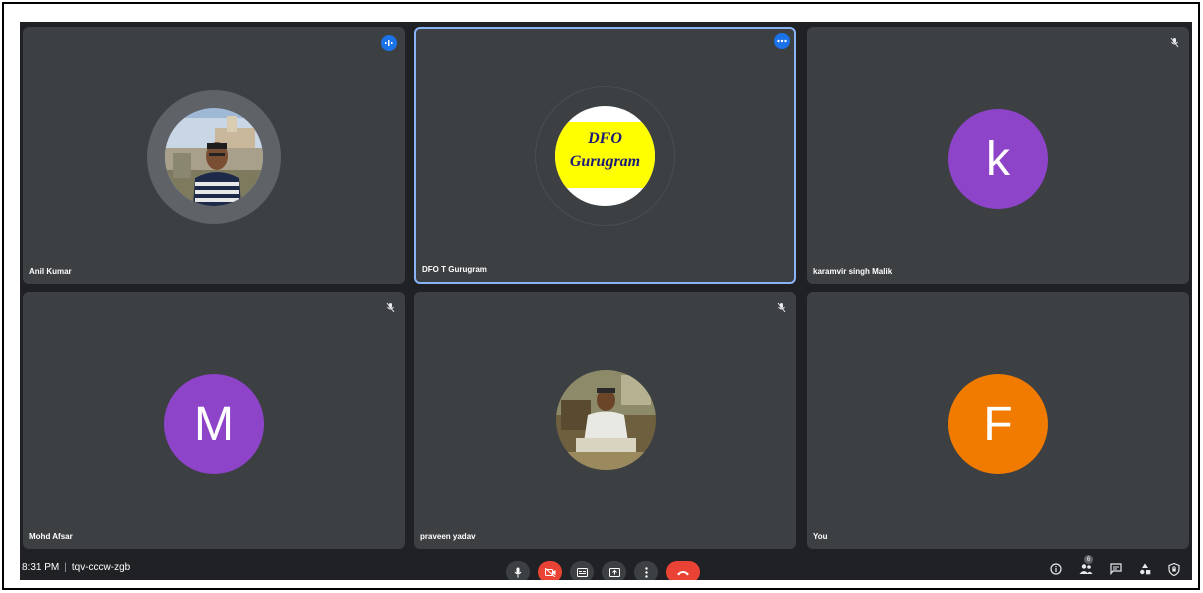 The height and width of the screenshot is (593, 1203). What do you see at coordinates (782, 41) in the screenshot?
I see `more-options-icon` at bounding box center [782, 41].